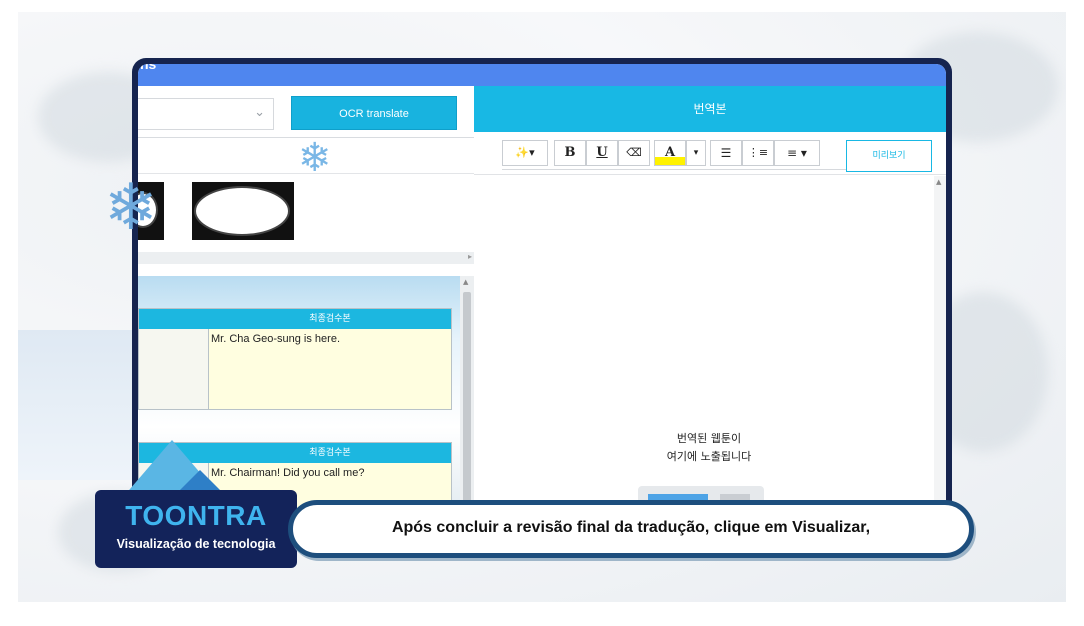 This screenshot has height=626, width=1084. I want to click on ocr-translate-button: OCR translate, so click(374, 113).